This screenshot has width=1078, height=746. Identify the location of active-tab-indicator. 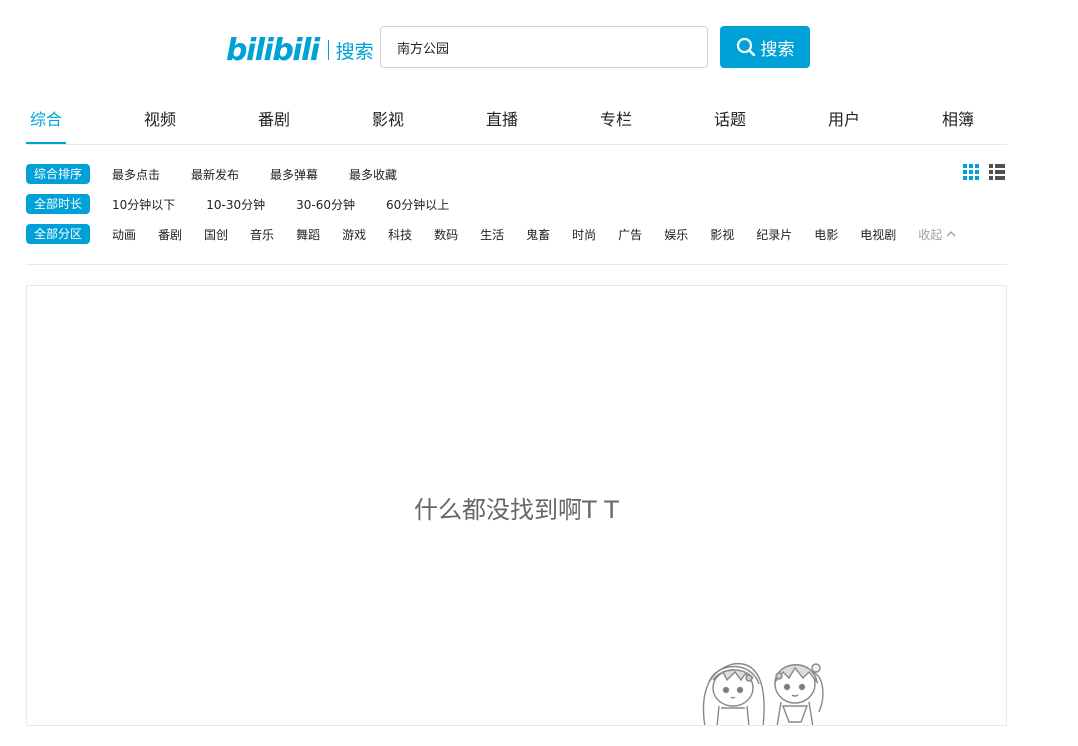
(46, 143).